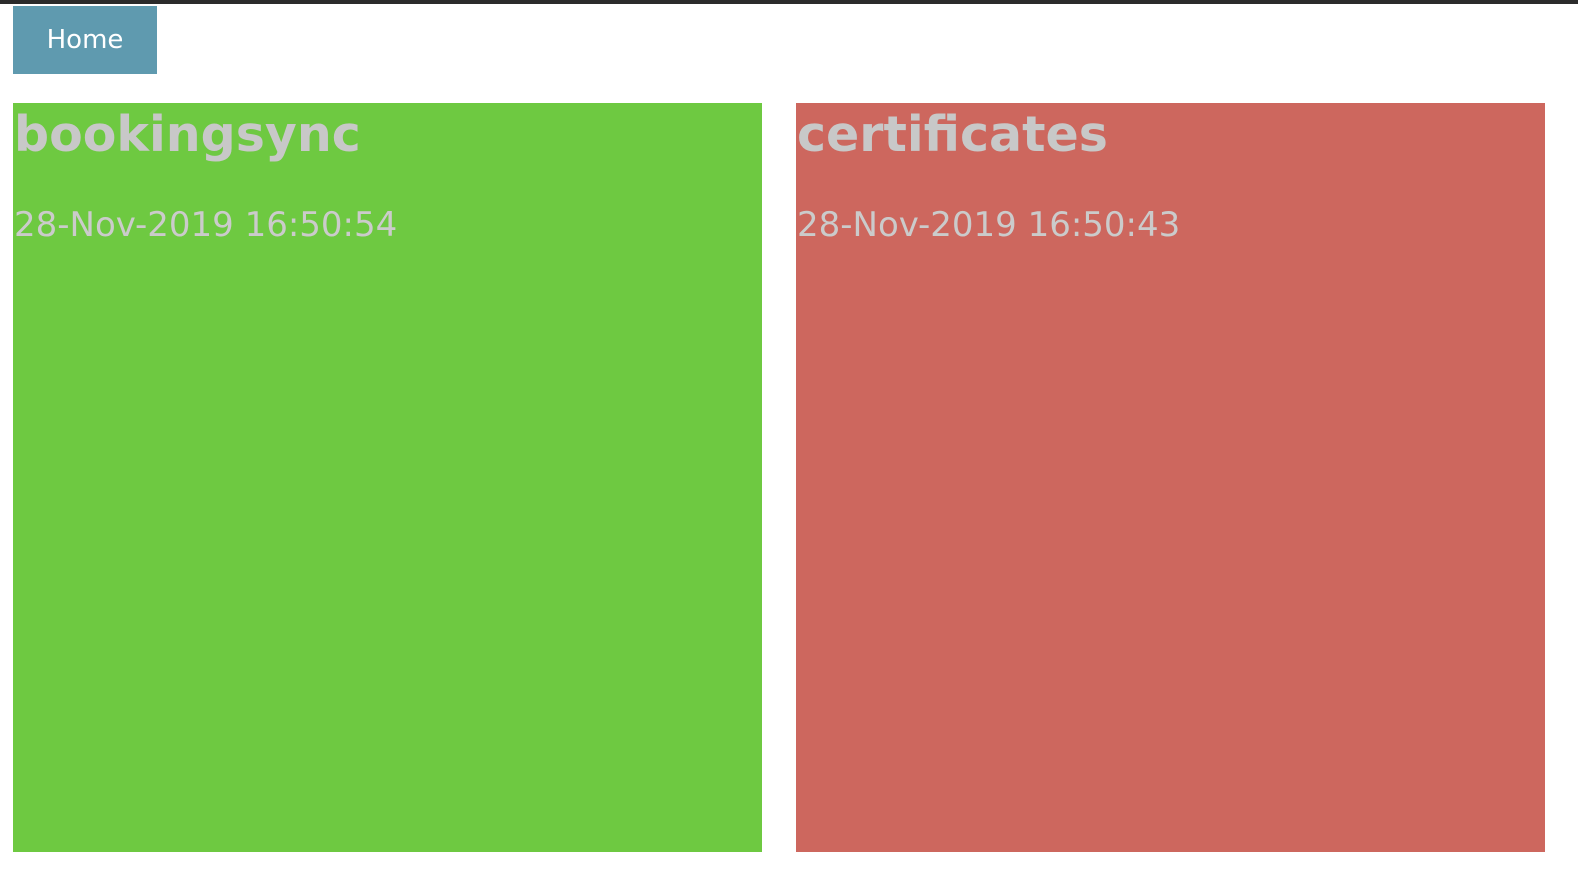  Describe the element at coordinates (85, 40) in the screenshot. I see `home-button: Home` at that location.